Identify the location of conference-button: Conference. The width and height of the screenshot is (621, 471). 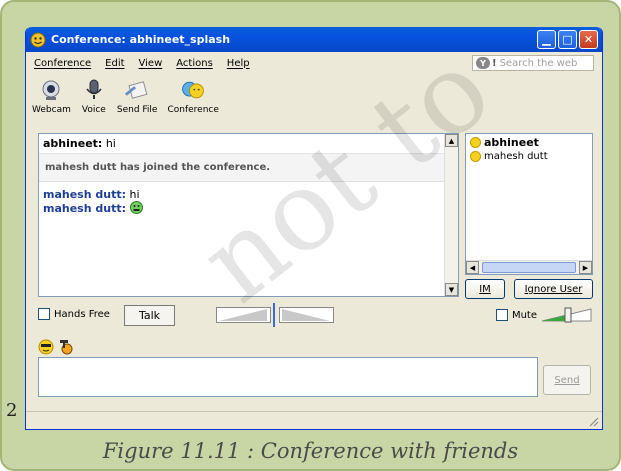
(193, 99).